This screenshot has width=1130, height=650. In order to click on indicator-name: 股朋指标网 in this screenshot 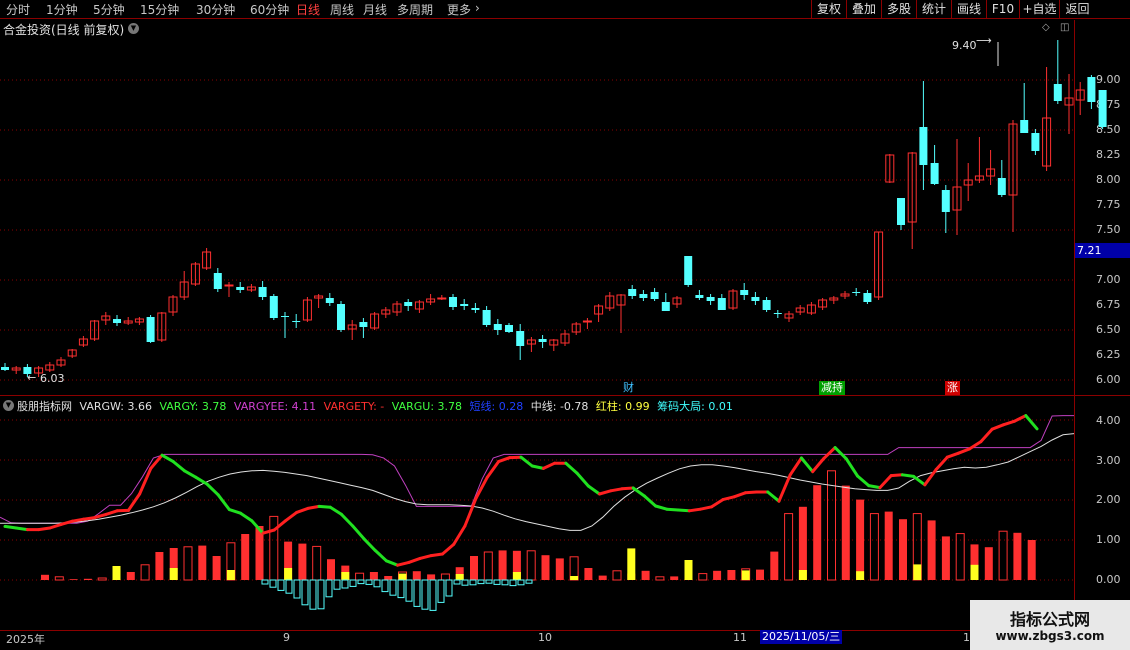, I will do `click(44, 406)`.